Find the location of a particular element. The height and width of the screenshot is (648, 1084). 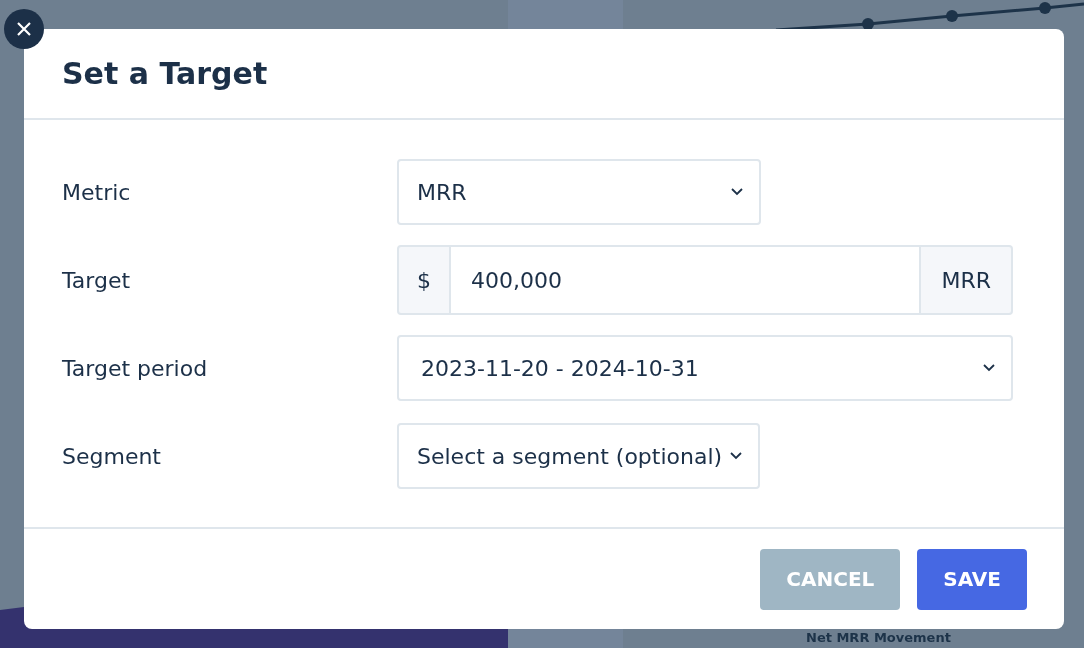

currency-prefix: $ is located at coordinates (424, 280).